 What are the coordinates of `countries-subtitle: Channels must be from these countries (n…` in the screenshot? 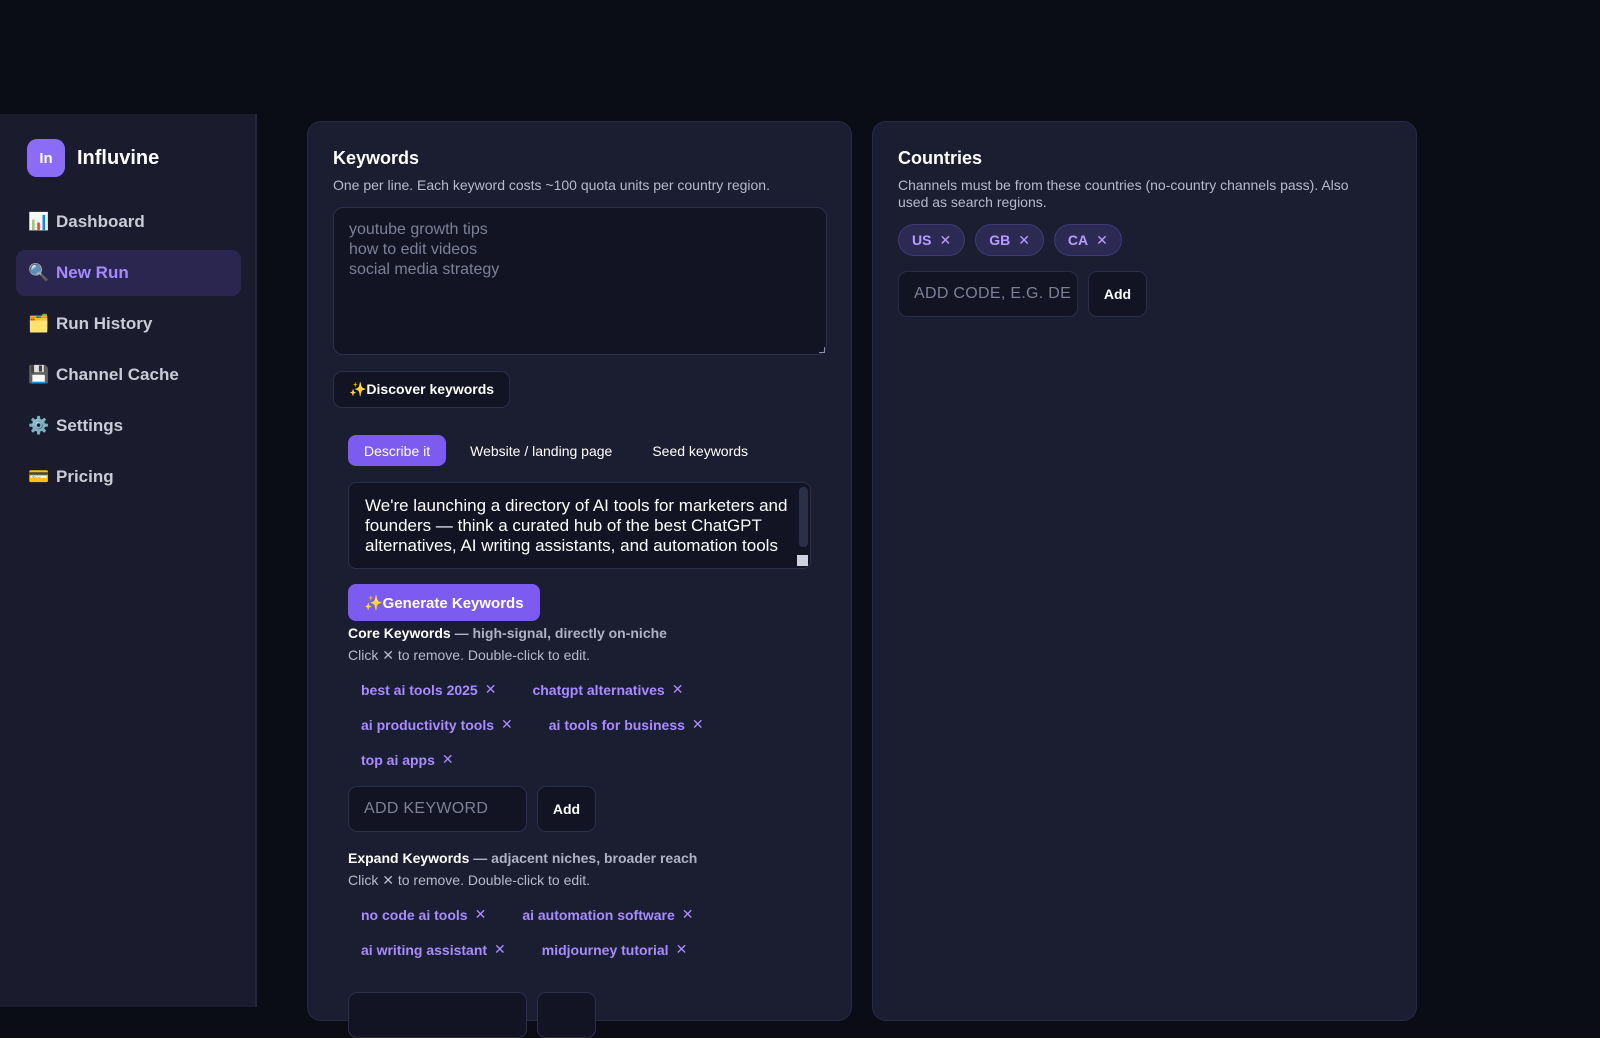 It's located at (1123, 193).